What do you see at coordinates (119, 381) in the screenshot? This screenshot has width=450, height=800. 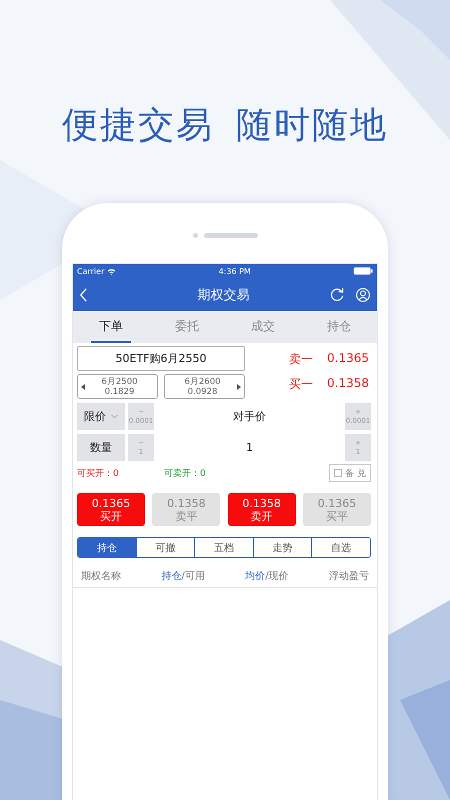 I see `contract-label: 6月2500` at bounding box center [119, 381].